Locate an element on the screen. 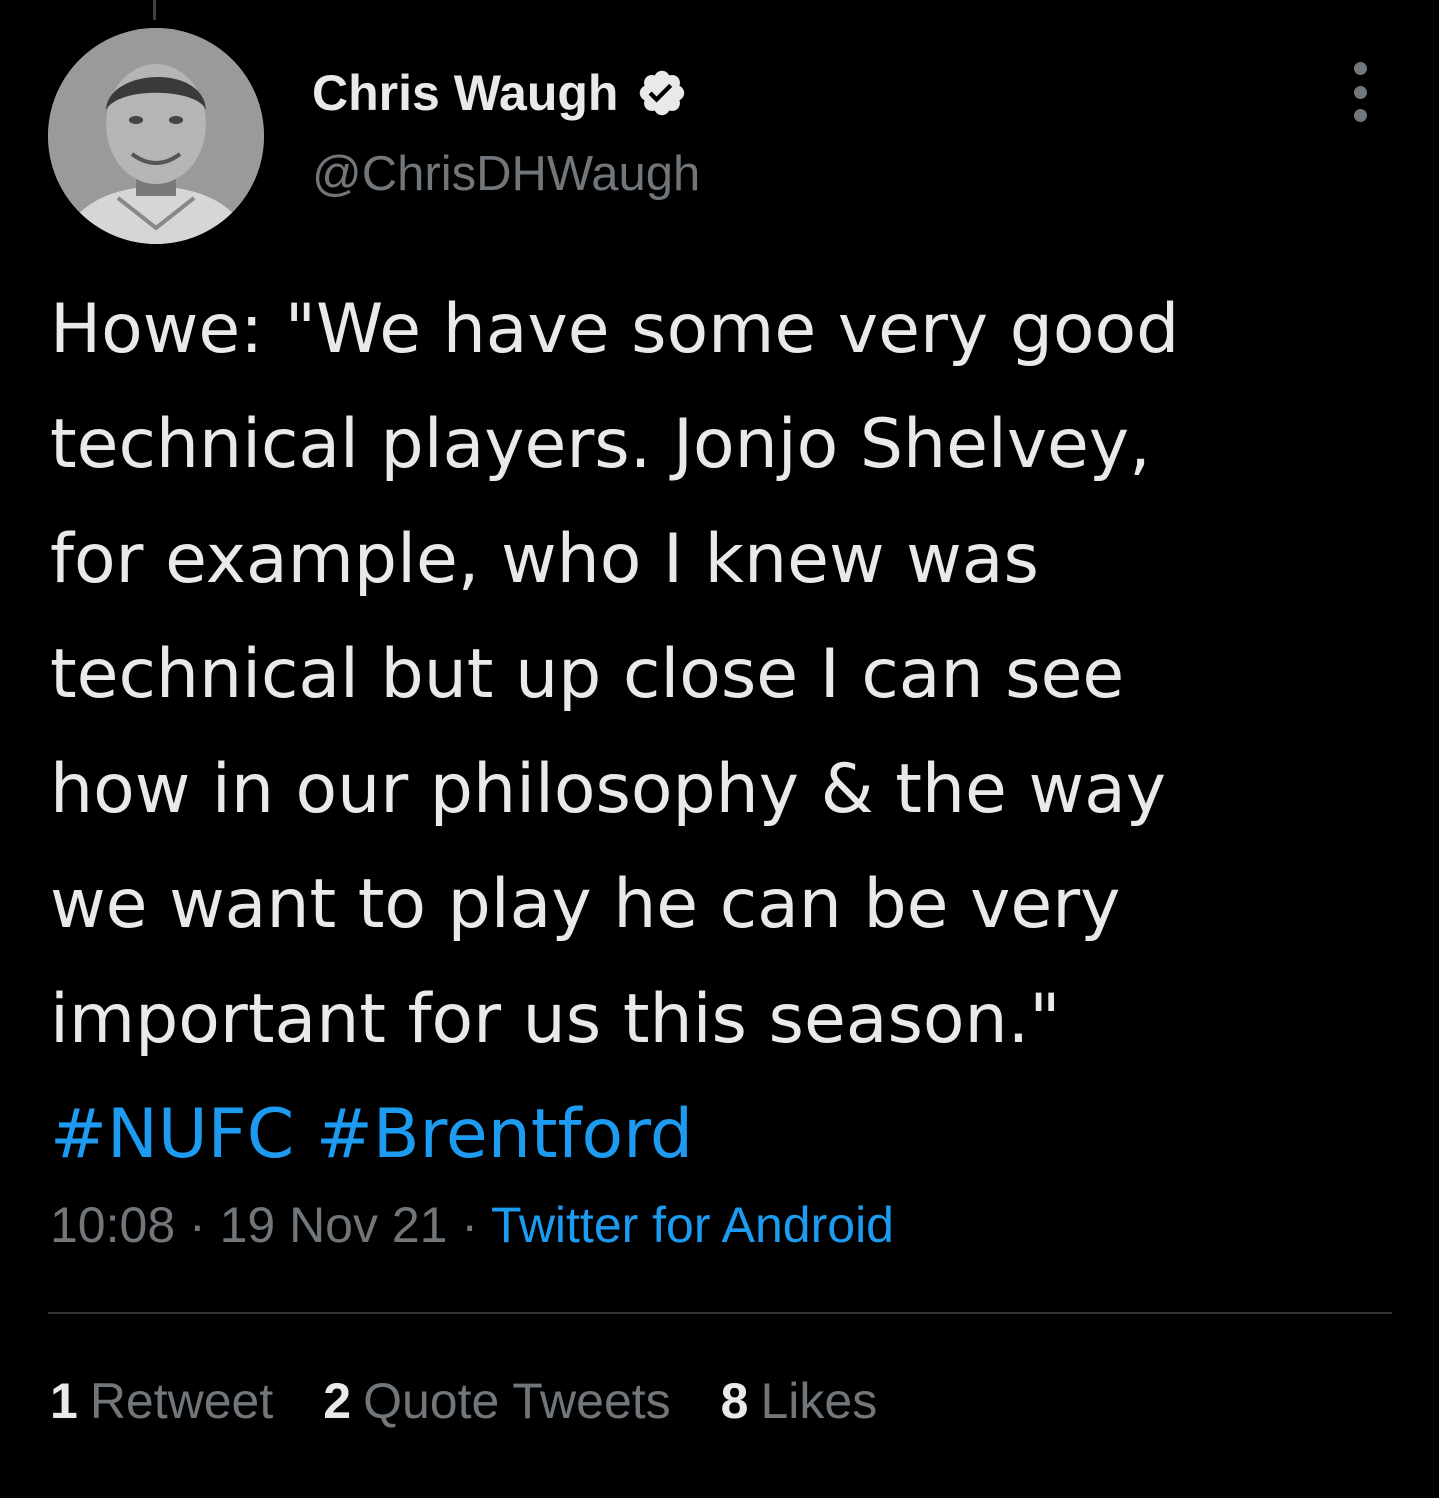 This screenshot has width=1439, height=1498. verified-badge-icon is located at coordinates (662, 93).